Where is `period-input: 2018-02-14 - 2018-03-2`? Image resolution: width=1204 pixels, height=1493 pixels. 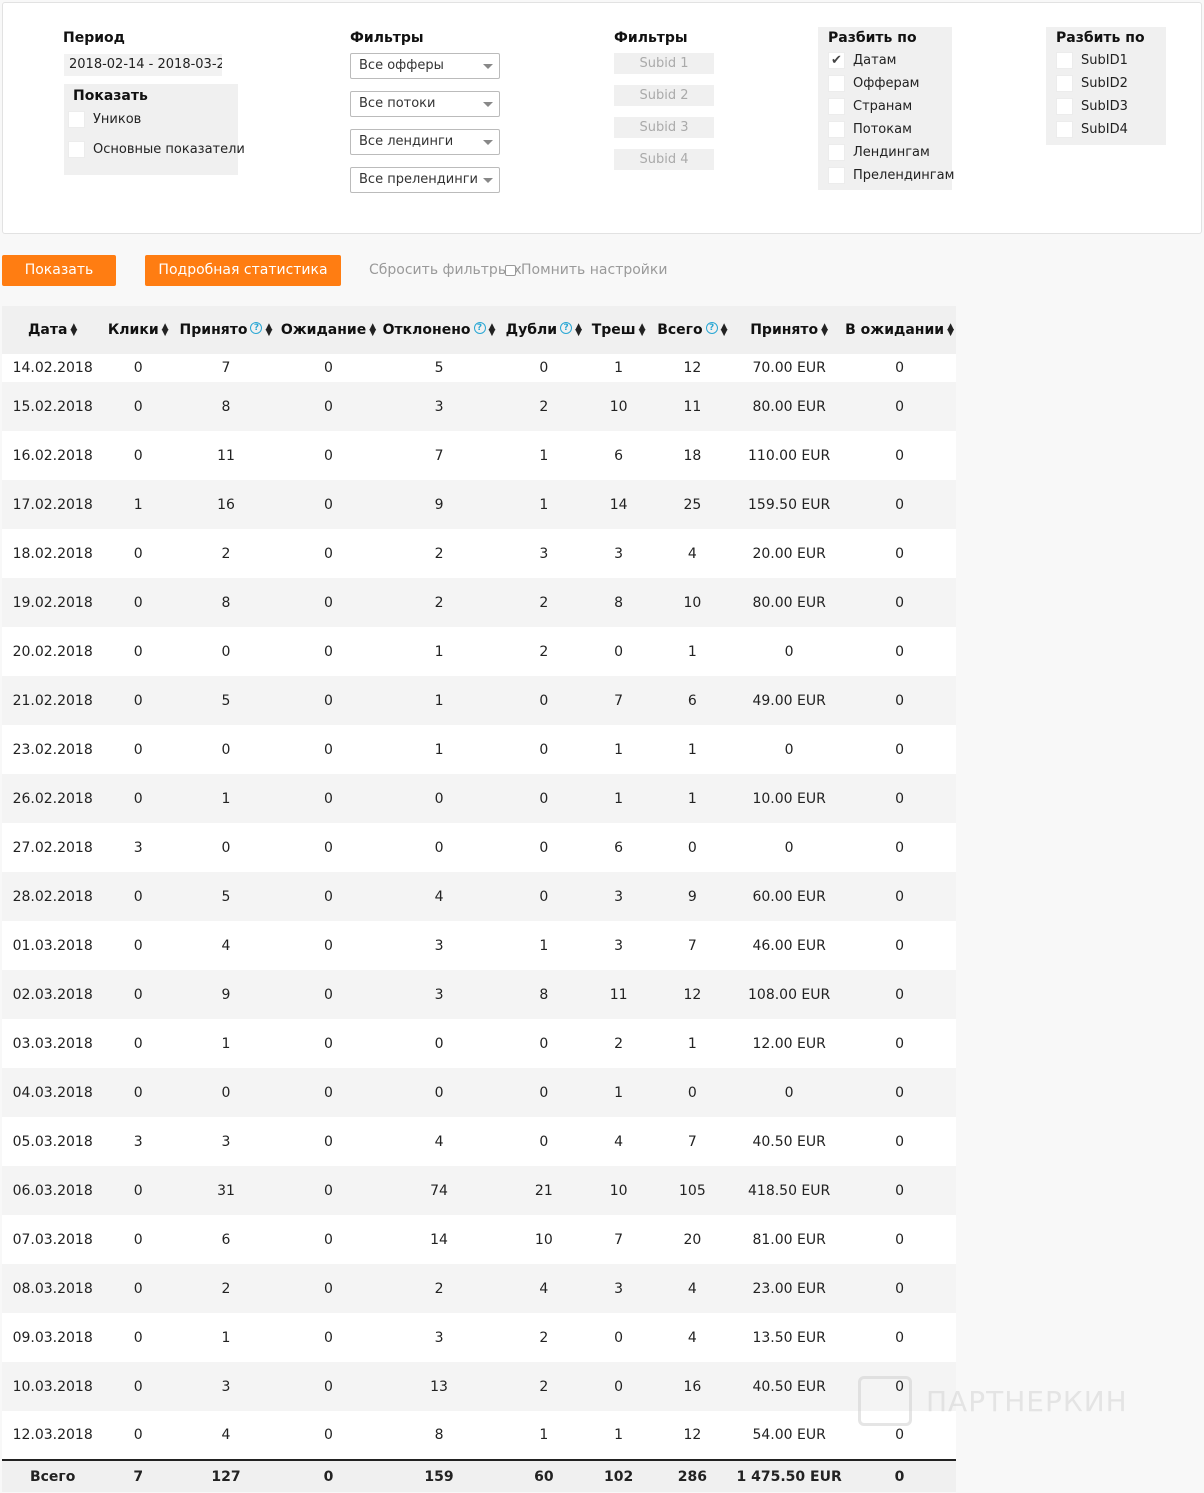
period-input: 2018-02-14 - 2018-03-2 is located at coordinates (143, 65).